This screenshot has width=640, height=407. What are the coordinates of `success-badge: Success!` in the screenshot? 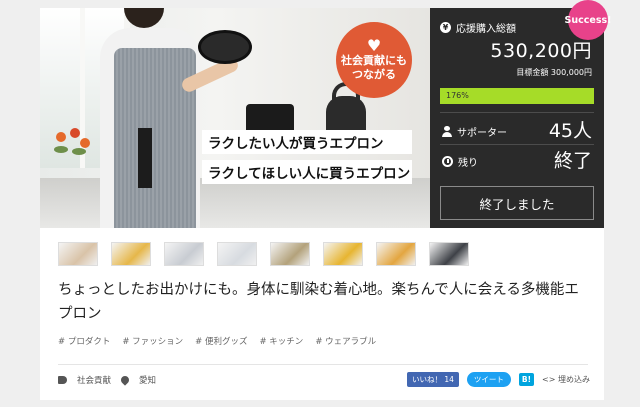 It's located at (588, 20).